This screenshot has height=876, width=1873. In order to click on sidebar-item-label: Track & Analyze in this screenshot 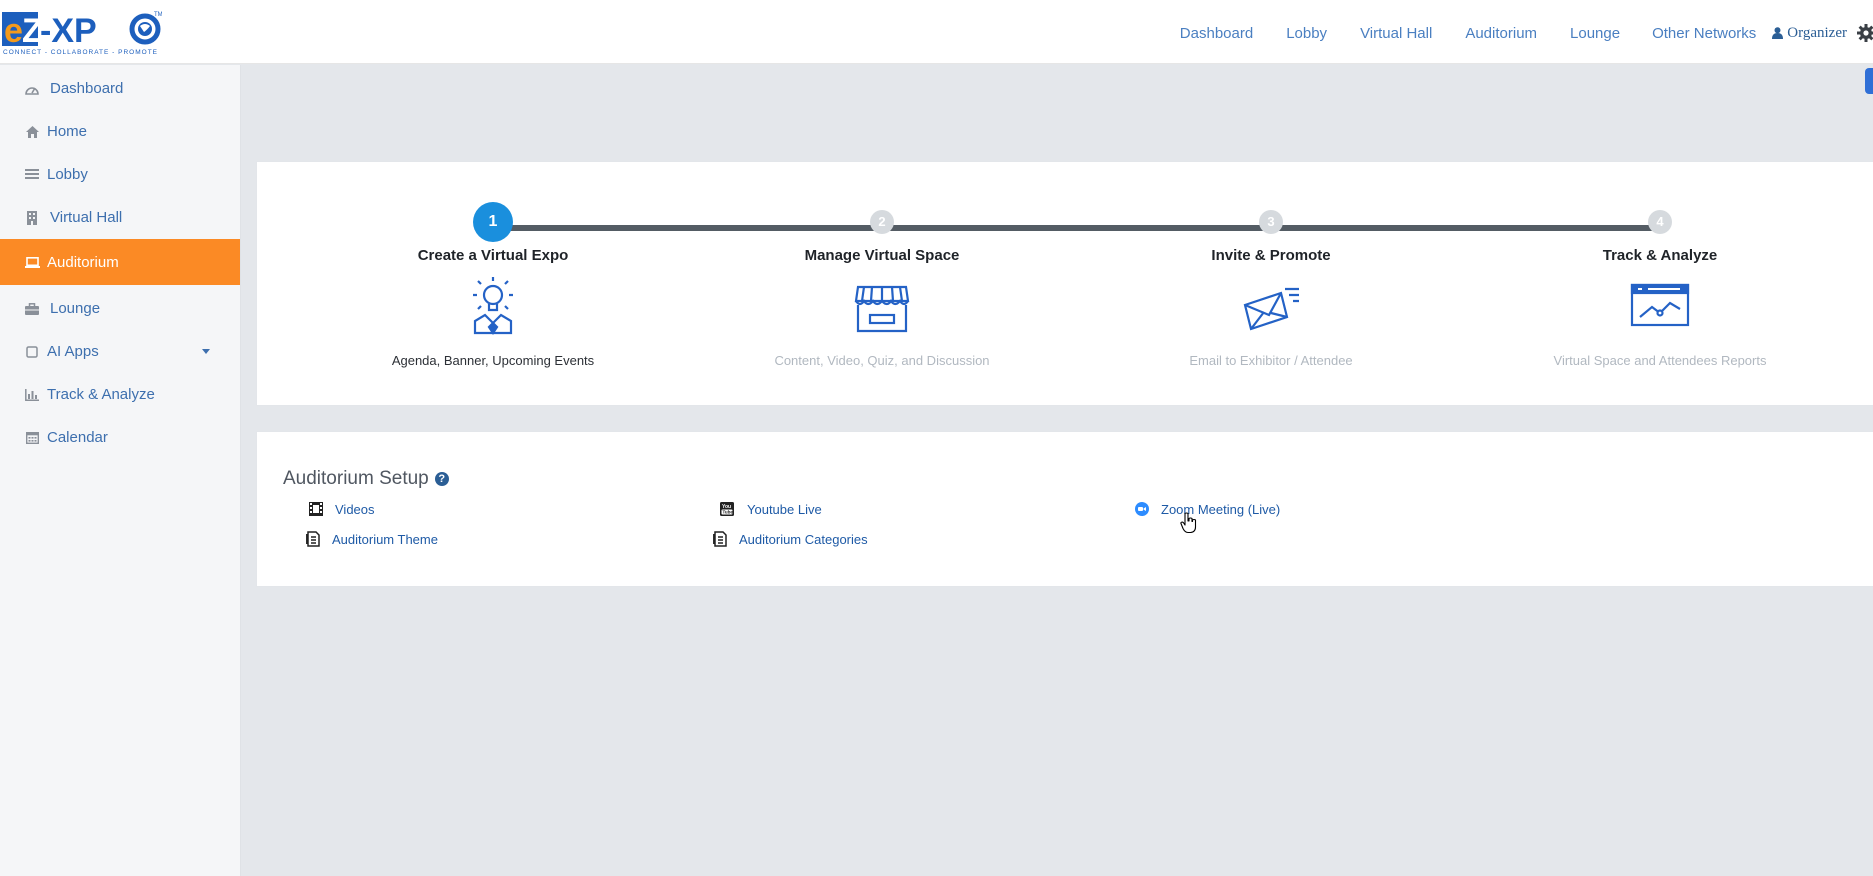, I will do `click(101, 394)`.